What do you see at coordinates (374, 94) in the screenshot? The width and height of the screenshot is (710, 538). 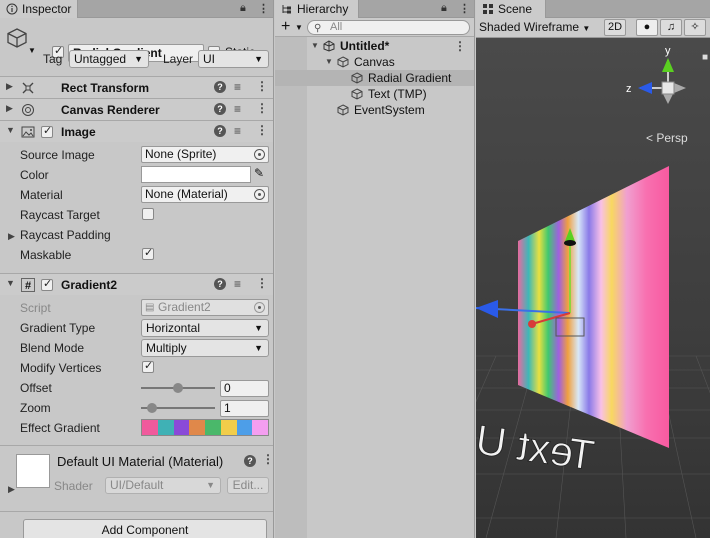 I see `hierarchy-item-text-tmp: Text (TMP)` at bounding box center [374, 94].